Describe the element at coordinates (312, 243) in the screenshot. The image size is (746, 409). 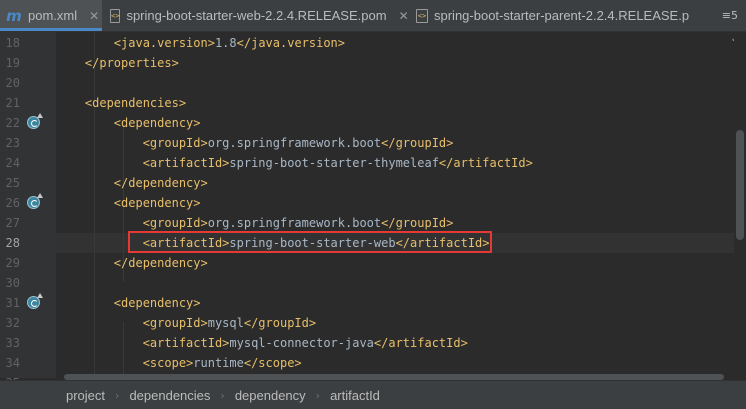
I see `xml-text: spring-boot-starter-web` at that location.